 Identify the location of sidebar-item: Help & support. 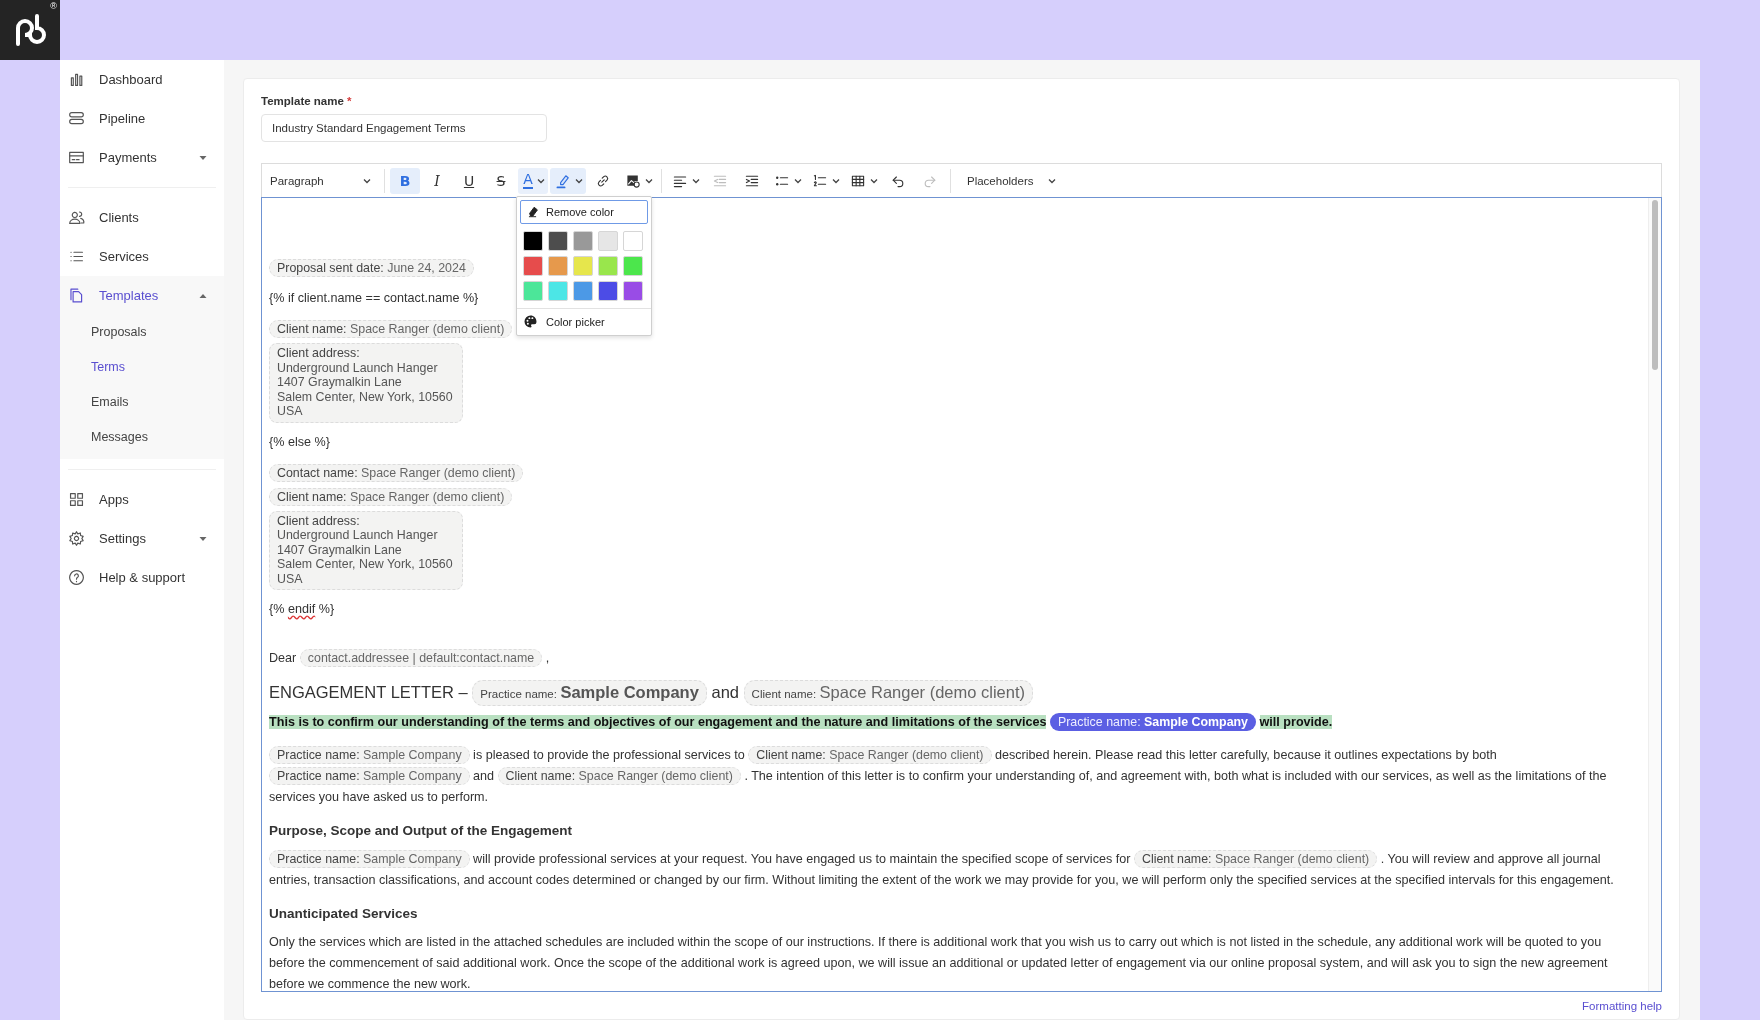
(142, 577).